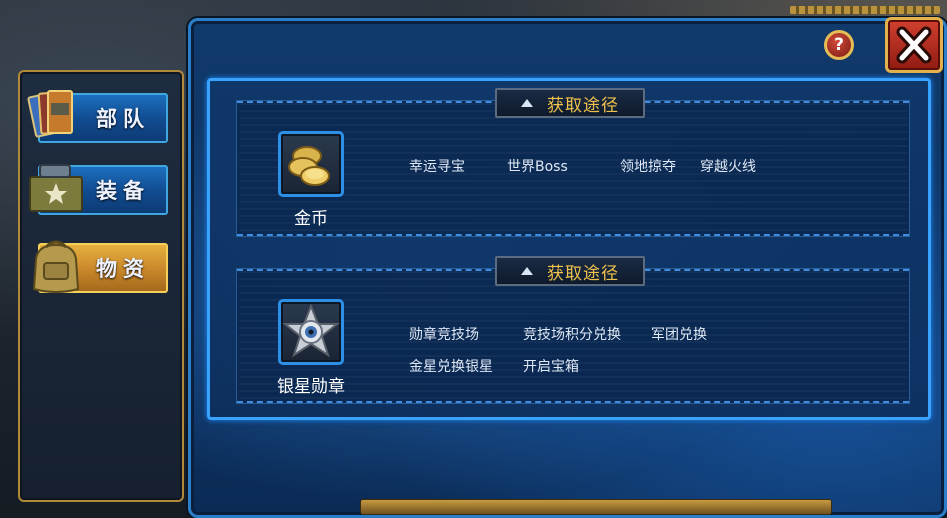 The width and height of the screenshot is (947, 518). I want to click on close-icon, so click(914, 45).